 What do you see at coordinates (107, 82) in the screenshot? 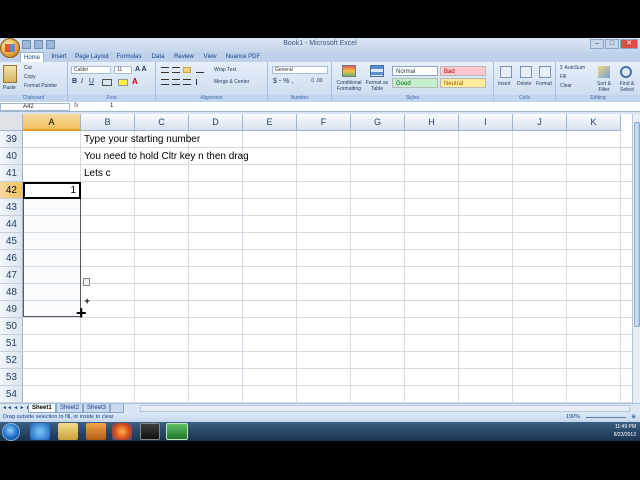
I see `borders-icon` at bounding box center [107, 82].